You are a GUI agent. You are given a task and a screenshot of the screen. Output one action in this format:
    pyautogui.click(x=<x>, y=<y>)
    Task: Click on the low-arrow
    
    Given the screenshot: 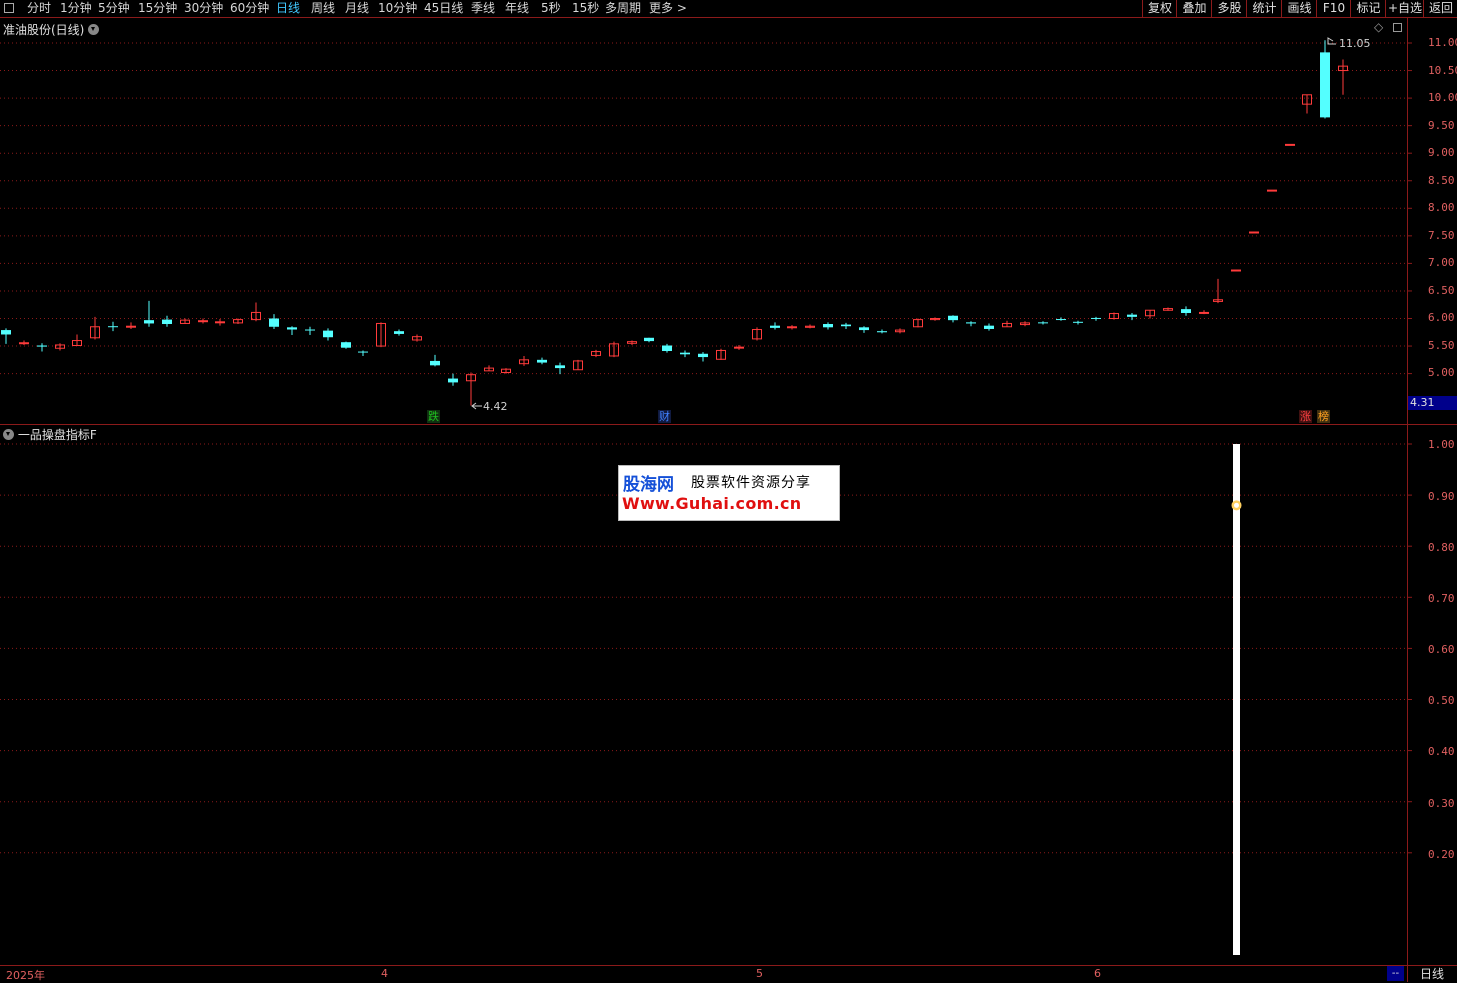 What is the action you would take?
    pyautogui.click(x=476, y=406)
    